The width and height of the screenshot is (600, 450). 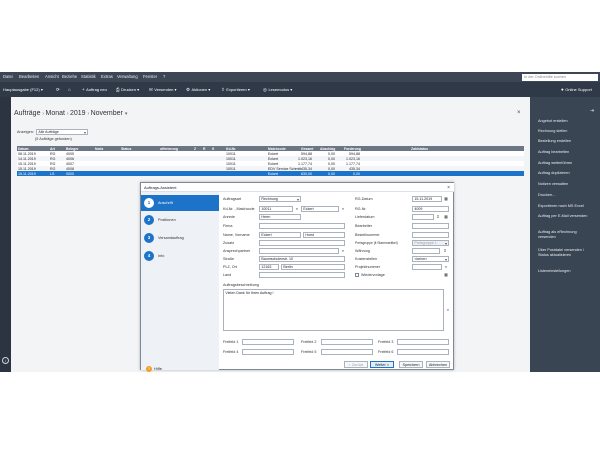 I want to click on export-icon: ⇪, so click(x=223, y=89).